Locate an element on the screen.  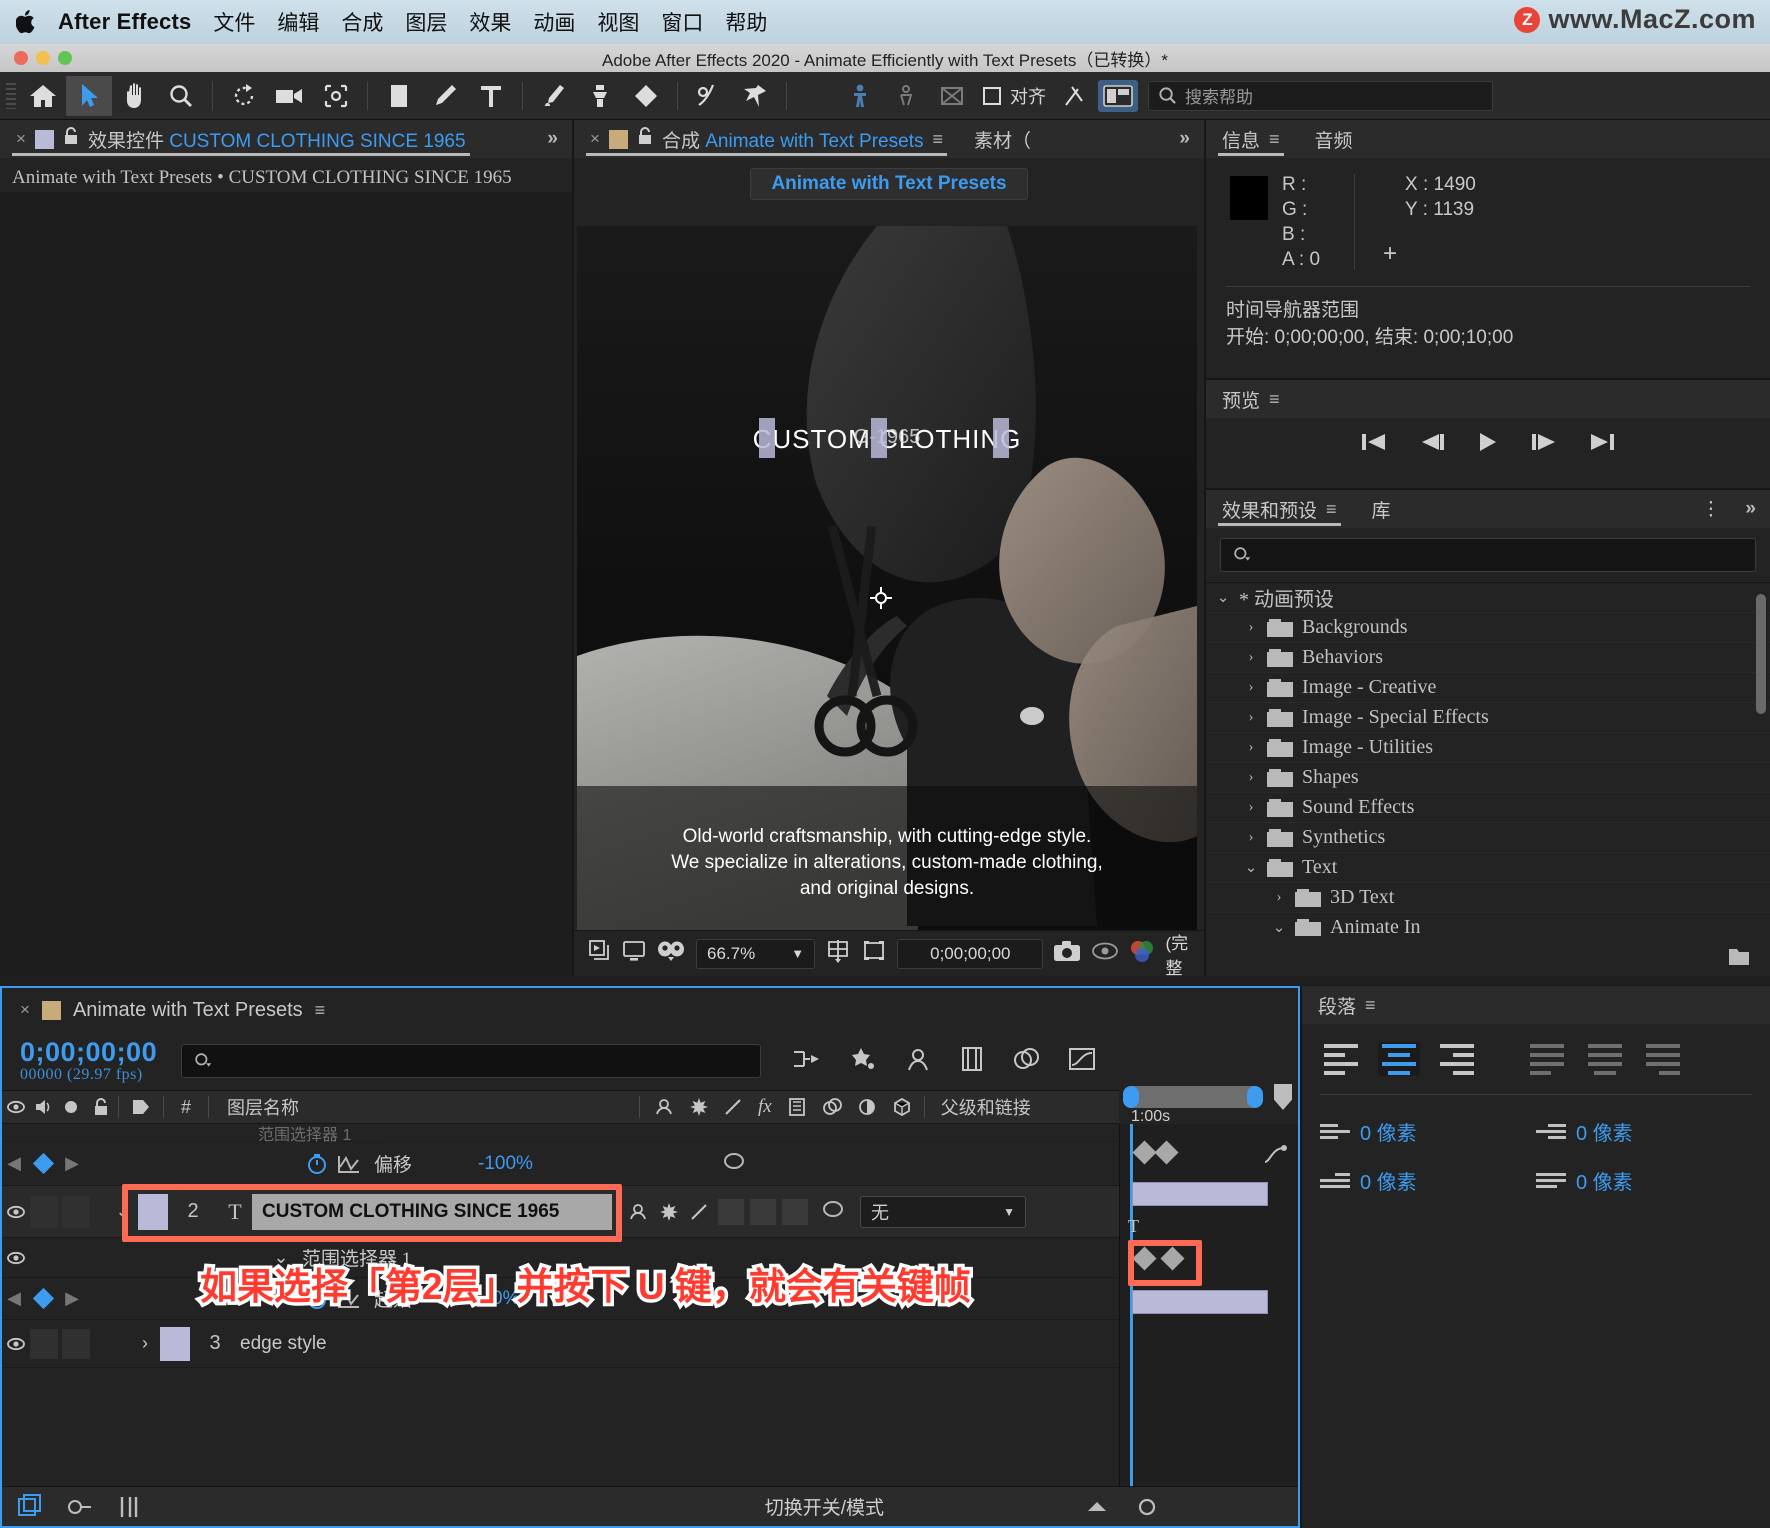
prev-frame-icon is located at coordinates (1432, 444).